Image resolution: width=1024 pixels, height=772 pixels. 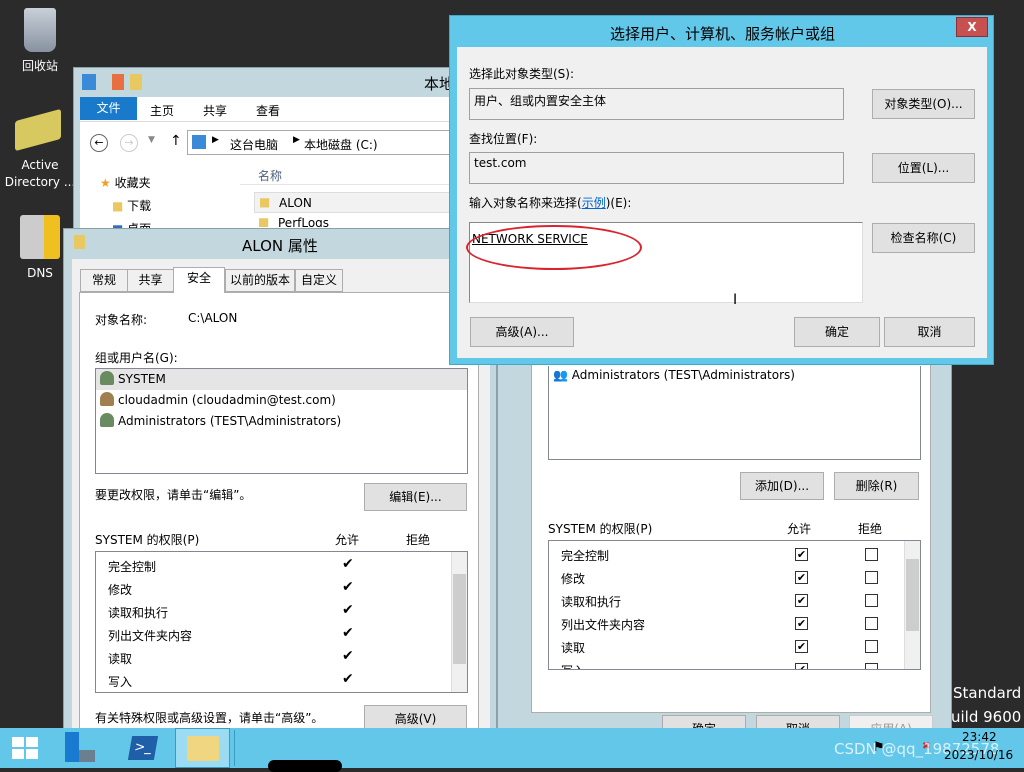 What do you see at coordinates (319, 280) in the screenshot?
I see `tab-customize: 自定义` at bounding box center [319, 280].